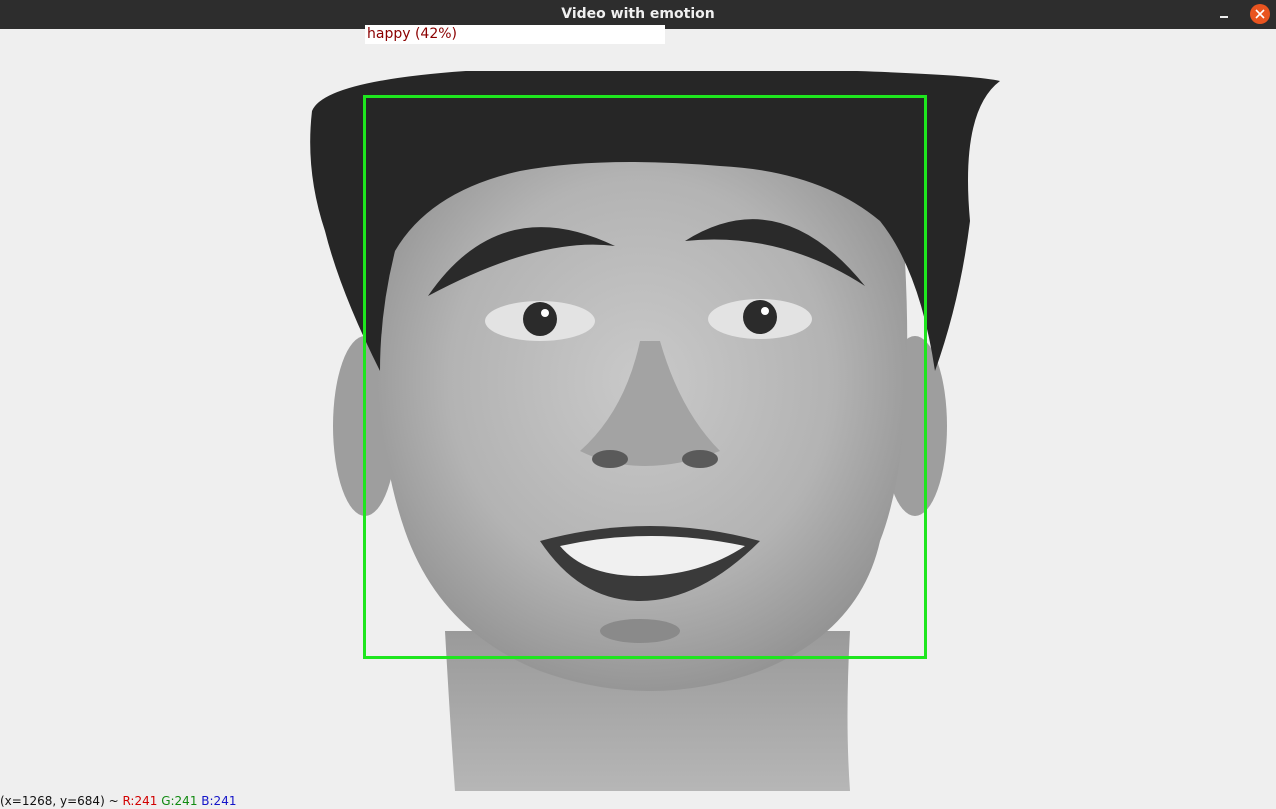 This screenshot has width=1276, height=809. I want to click on close-icon, so click(1260, 14).